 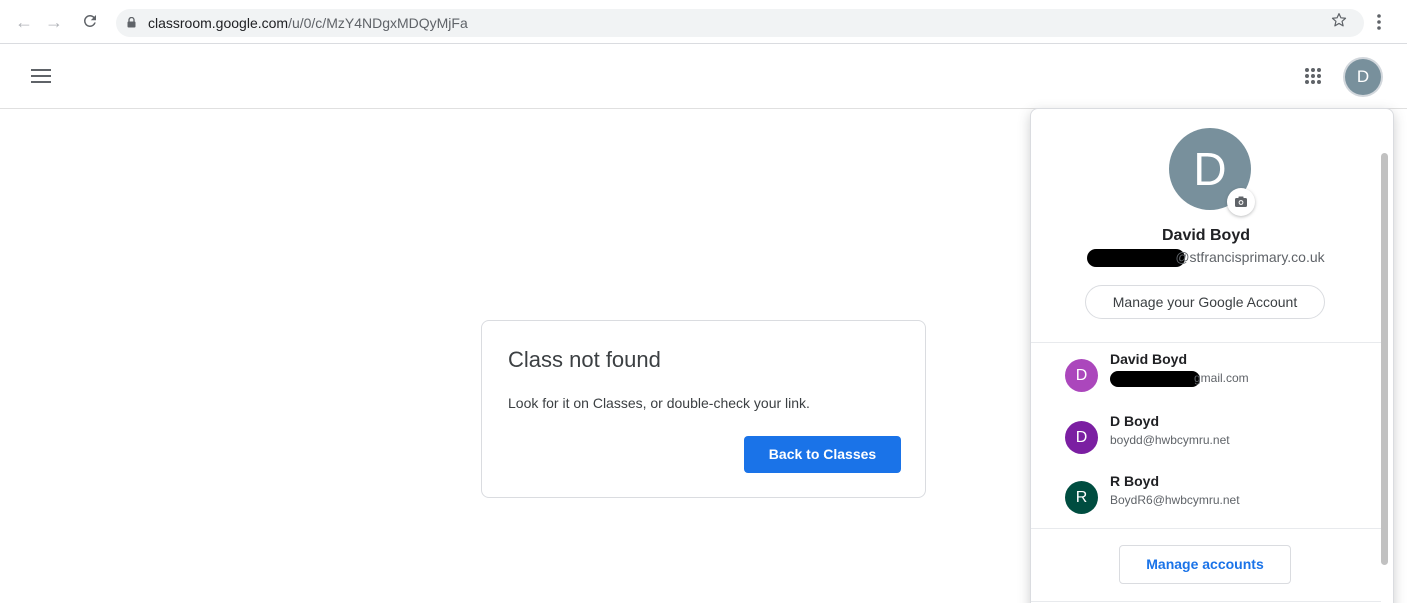 What do you see at coordinates (703, 77) in the screenshot?
I see `app-header: D` at bounding box center [703, 77].